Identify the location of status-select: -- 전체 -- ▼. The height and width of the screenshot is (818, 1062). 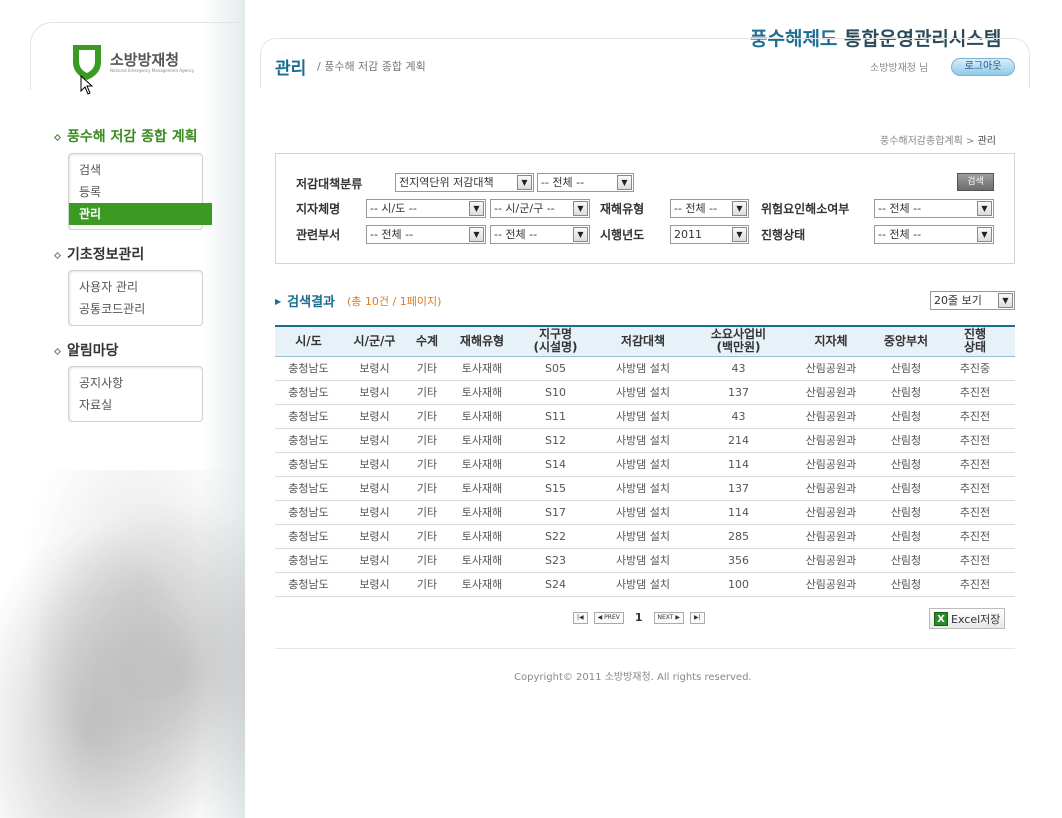
(934, 234).